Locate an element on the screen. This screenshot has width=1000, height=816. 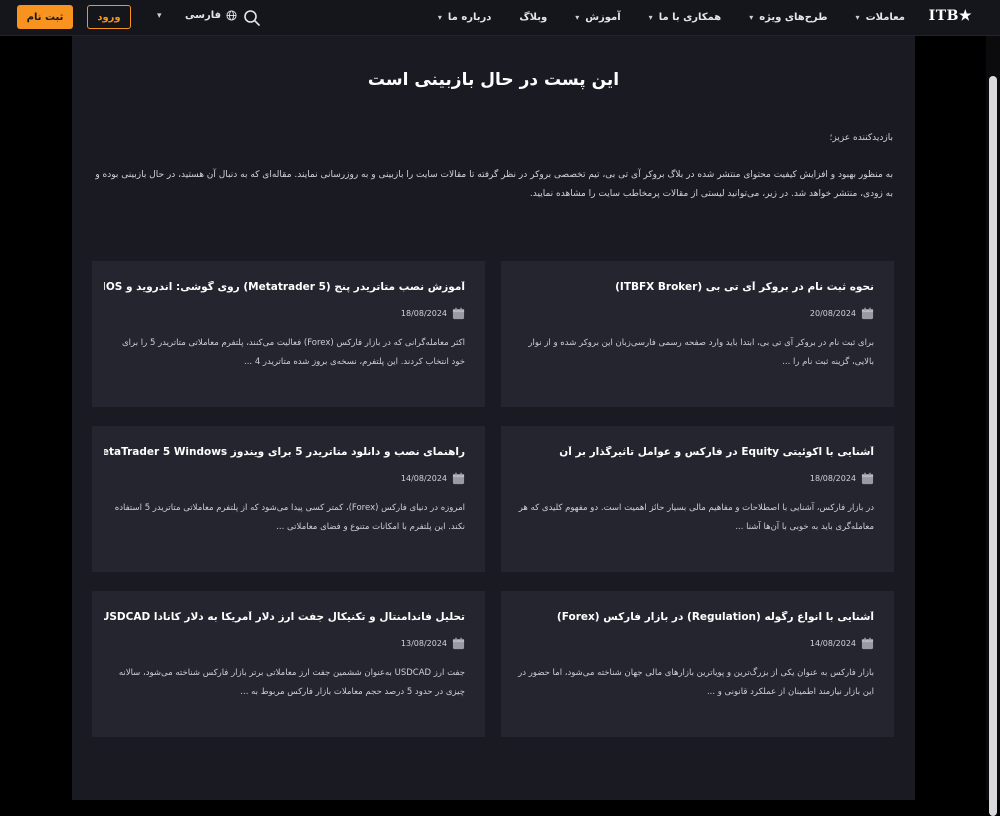
article-date: 13/08/2024 is located at coordinates (433, 643).